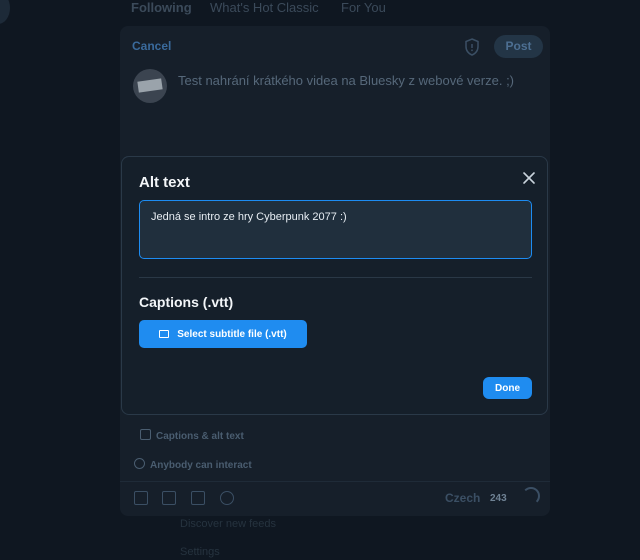 This screenshot has height=560, width=640. Describe the element at coordinates (529, 178) in the screenshot. I see `close-icon` at that location.